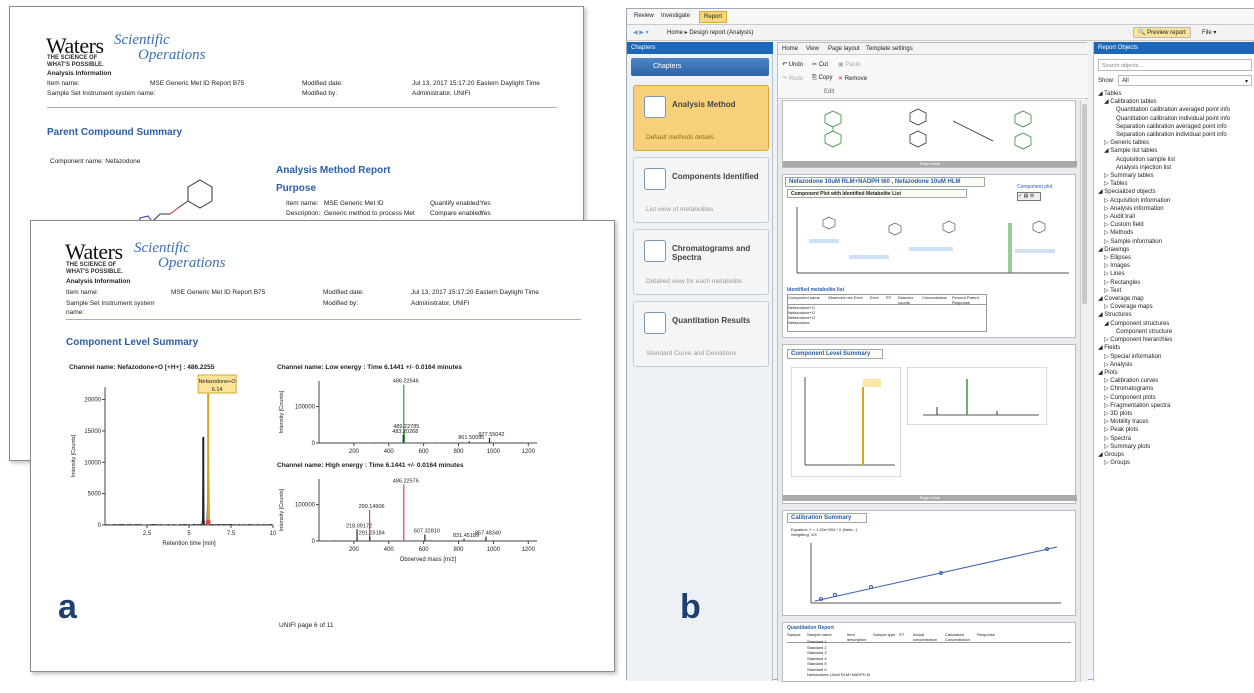  I want to click on section-title: Calibration Summary, so click(827, 518).